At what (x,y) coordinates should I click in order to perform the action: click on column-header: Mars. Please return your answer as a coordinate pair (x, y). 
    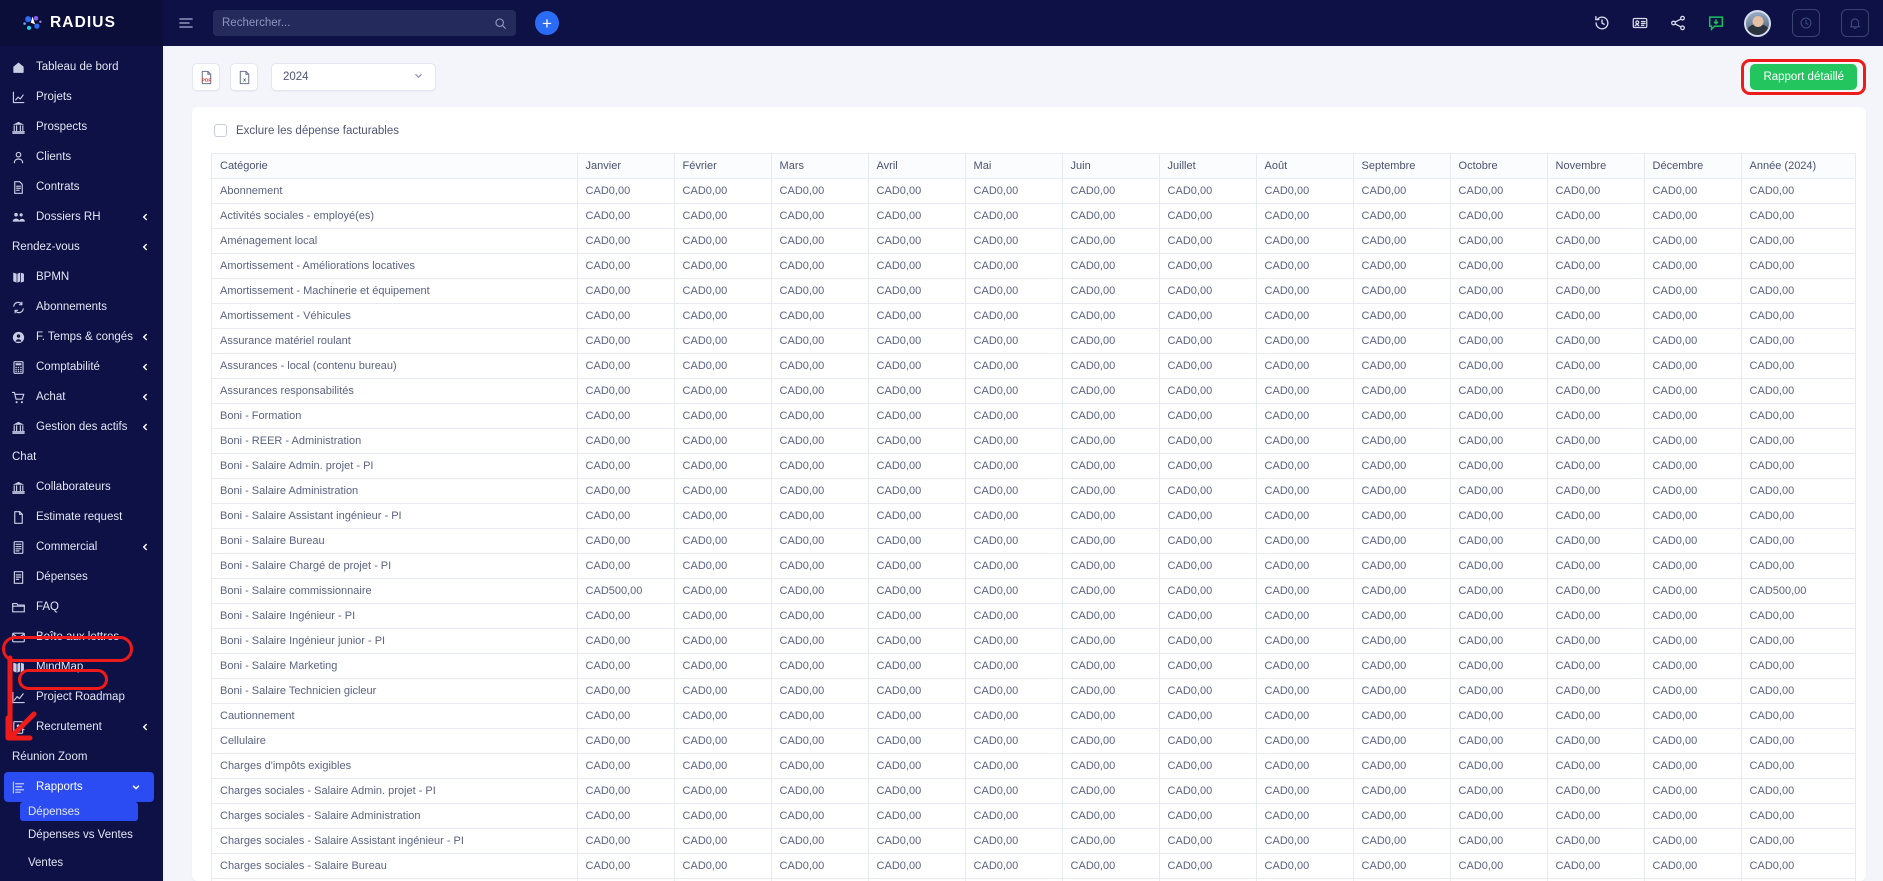
    Looking at the image, I should click on (819, 166).